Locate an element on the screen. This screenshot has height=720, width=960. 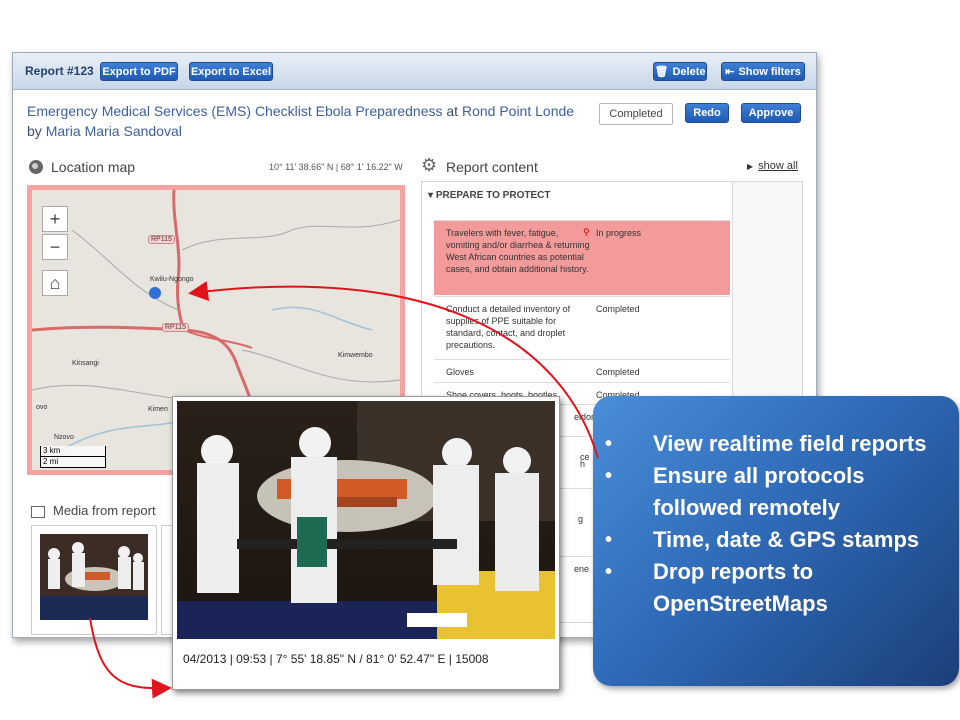
arrow-to-photo is located at coordinates (130, 658).